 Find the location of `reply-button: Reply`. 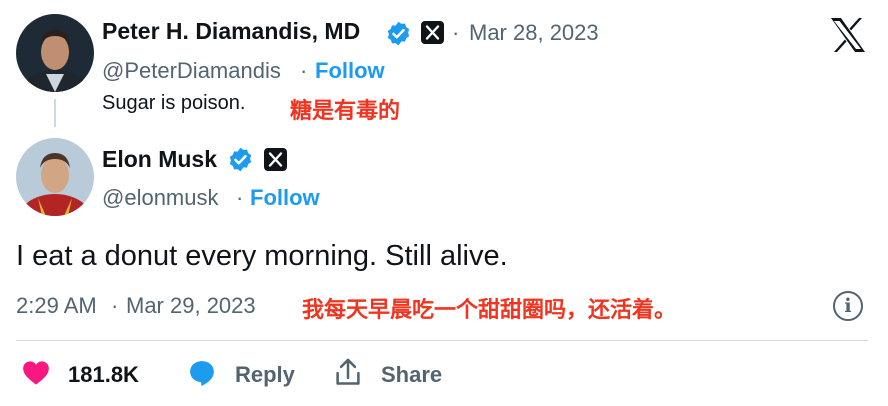

reply-button: Reply is located at coordinates (265, 375).